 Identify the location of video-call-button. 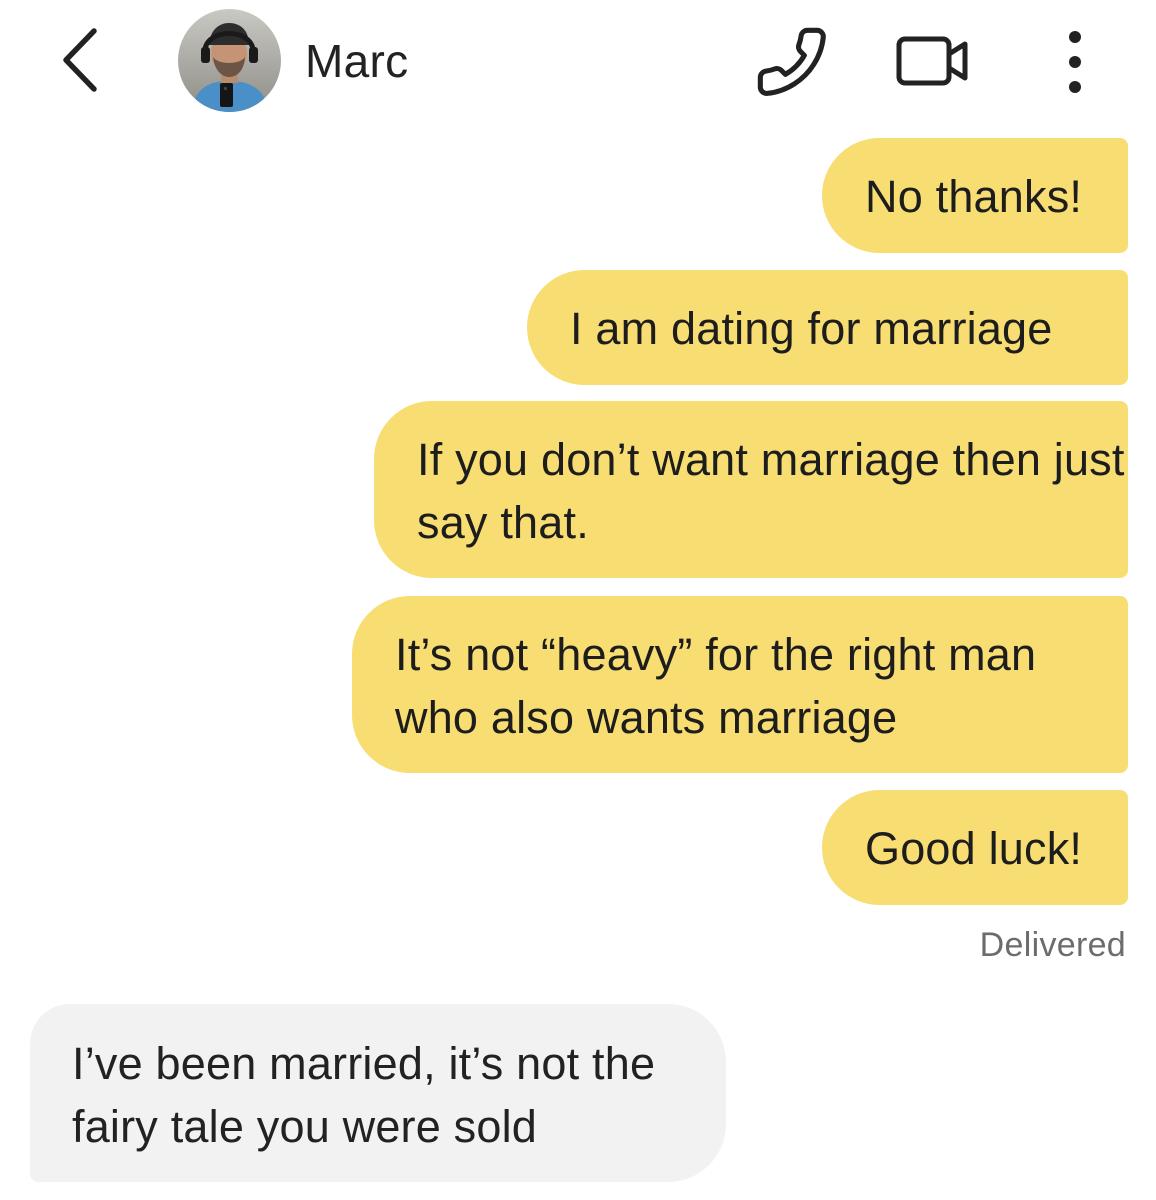
(933, 61).